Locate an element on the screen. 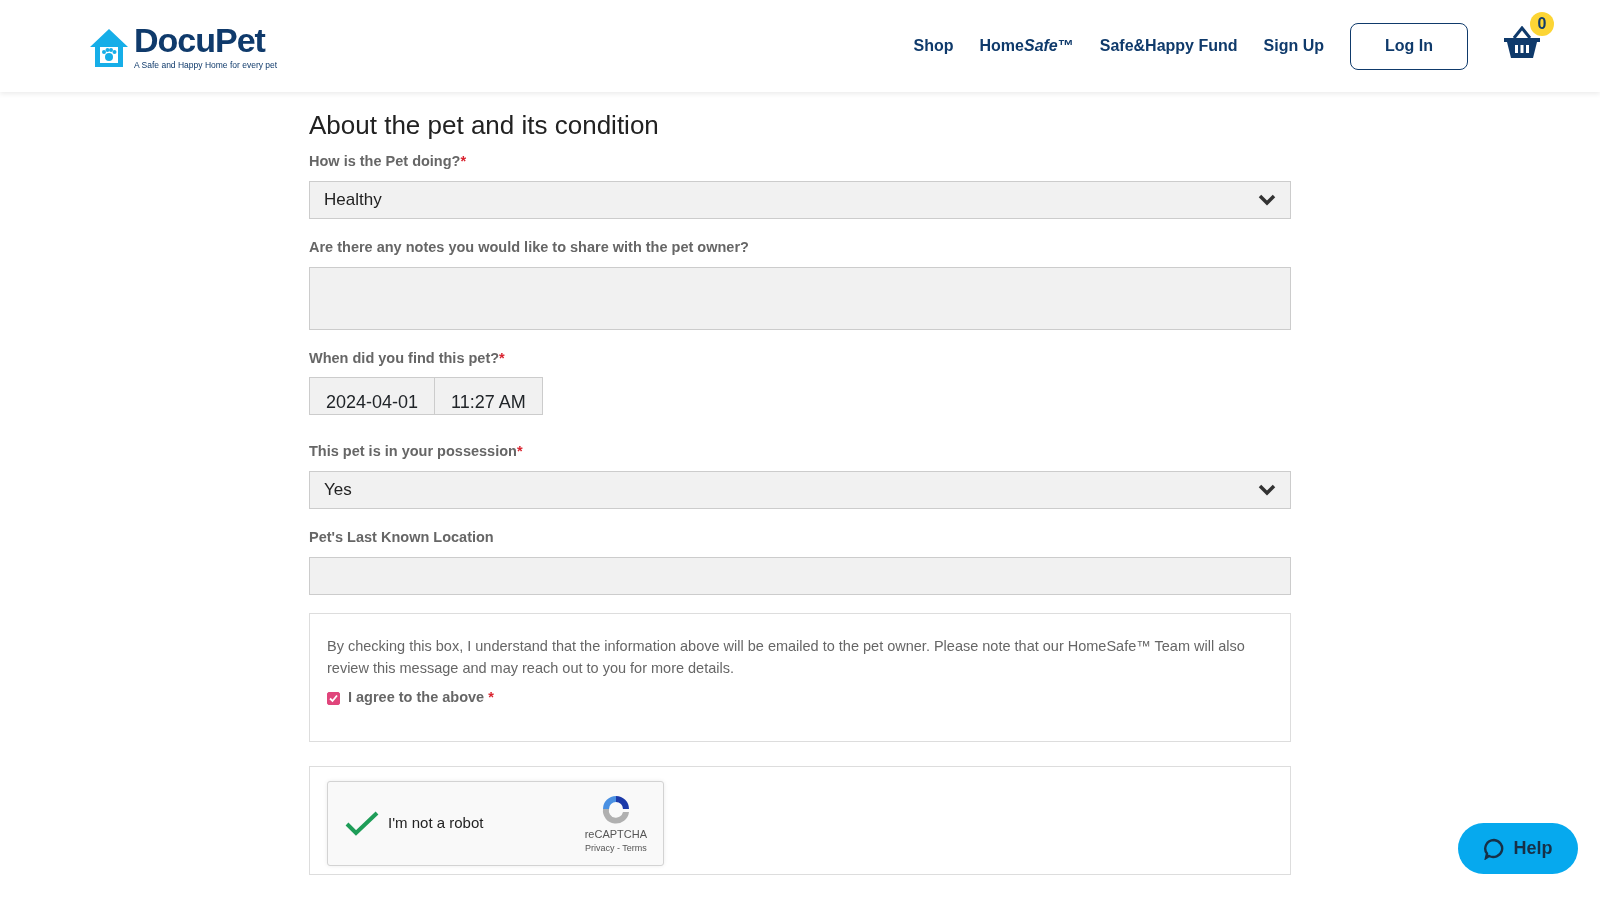 The width and height of the screenshot is (1600, 908). house-paw-icon is located at coordinates (109, 48).